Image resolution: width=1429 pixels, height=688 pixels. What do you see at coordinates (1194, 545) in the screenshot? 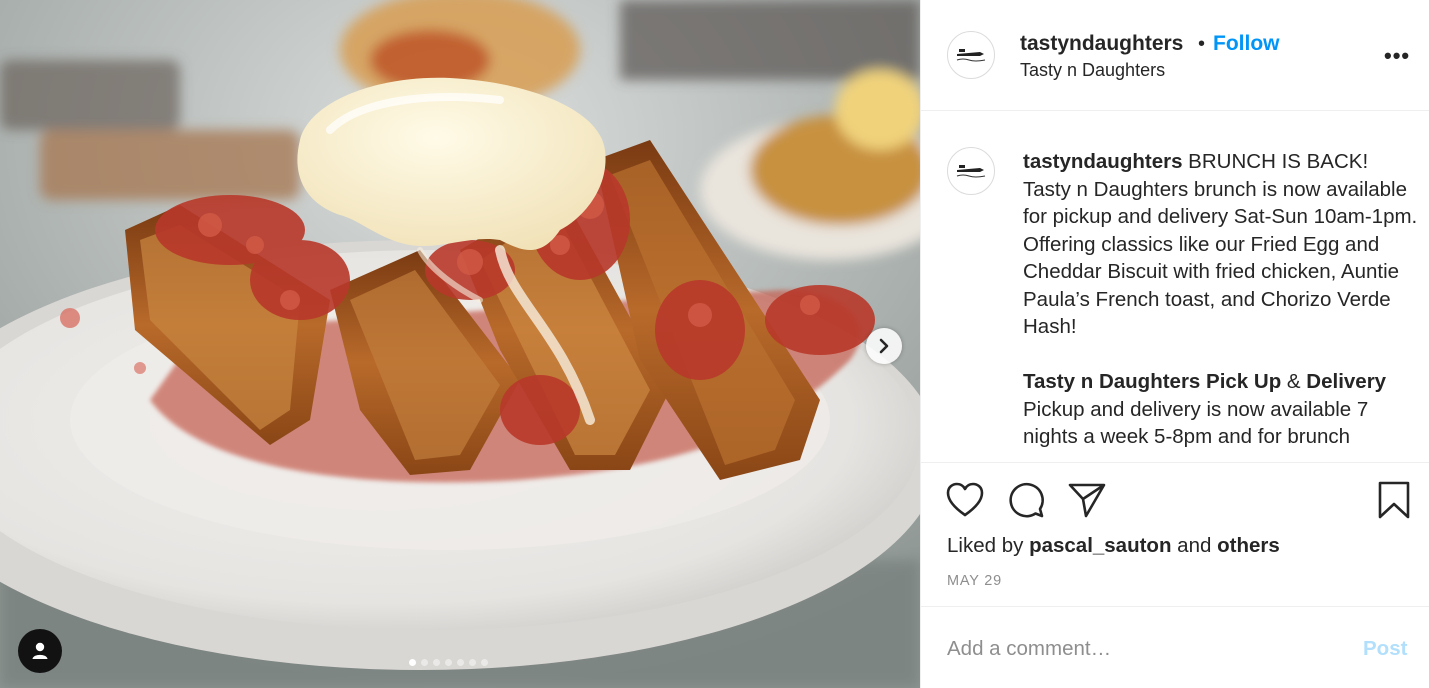
I see `likes-middle: and` at bounding box center [1194, 545].